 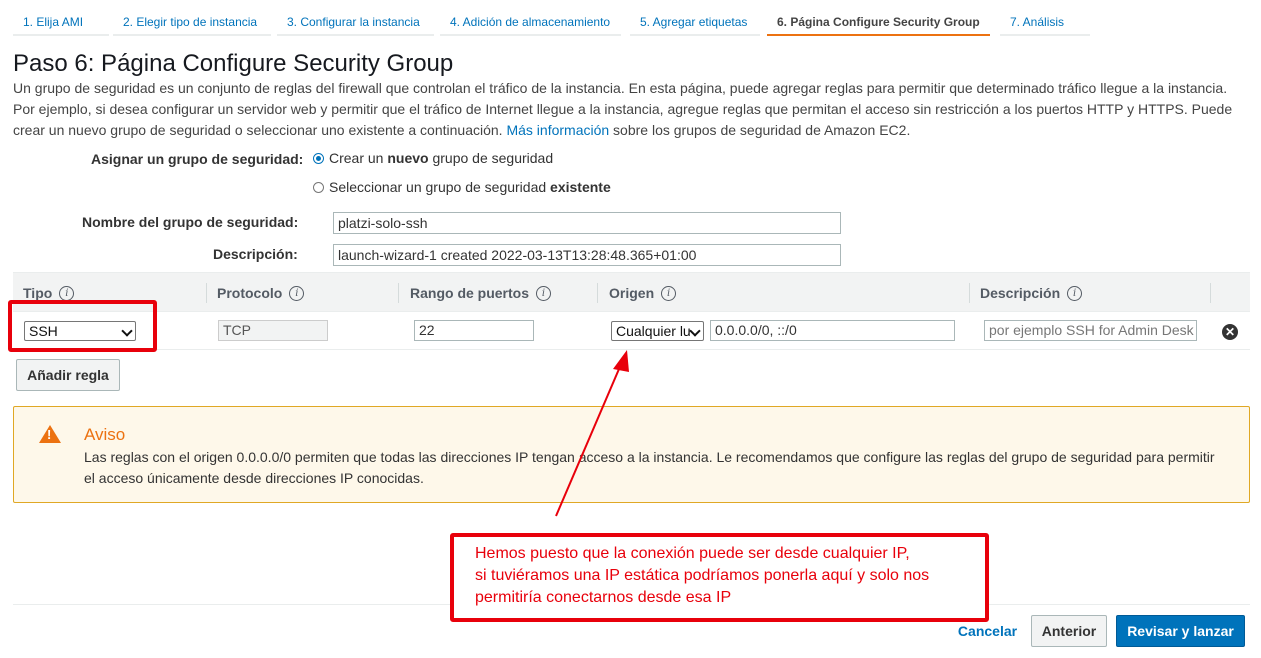 What do you see at coordinates (438, 187) in the screenshot?
I see `radio-existing-pre: Seleccionar un grupo de seguridad` at bounding box center [438, 187].